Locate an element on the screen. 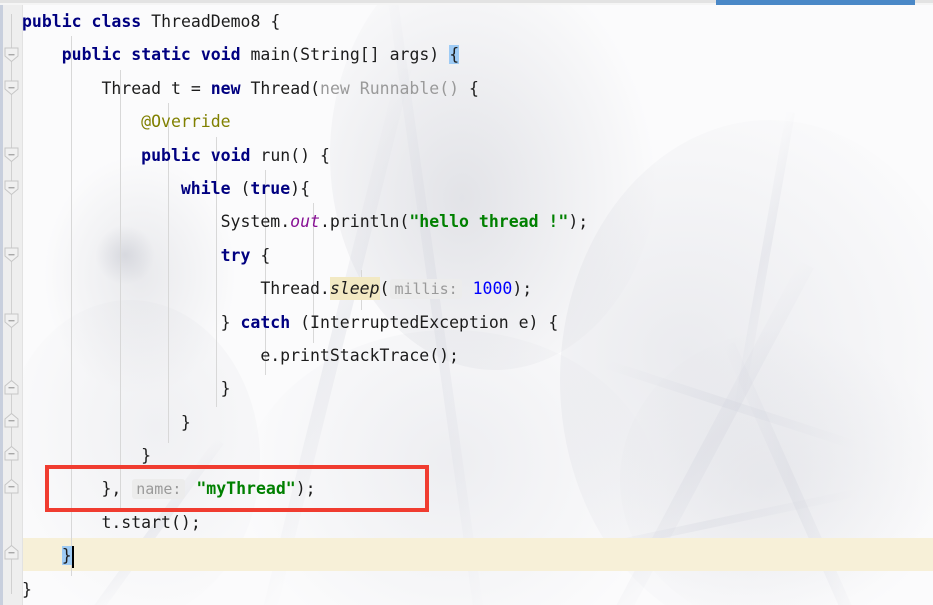  keyword-token: true is located at coordinates (270, 188).